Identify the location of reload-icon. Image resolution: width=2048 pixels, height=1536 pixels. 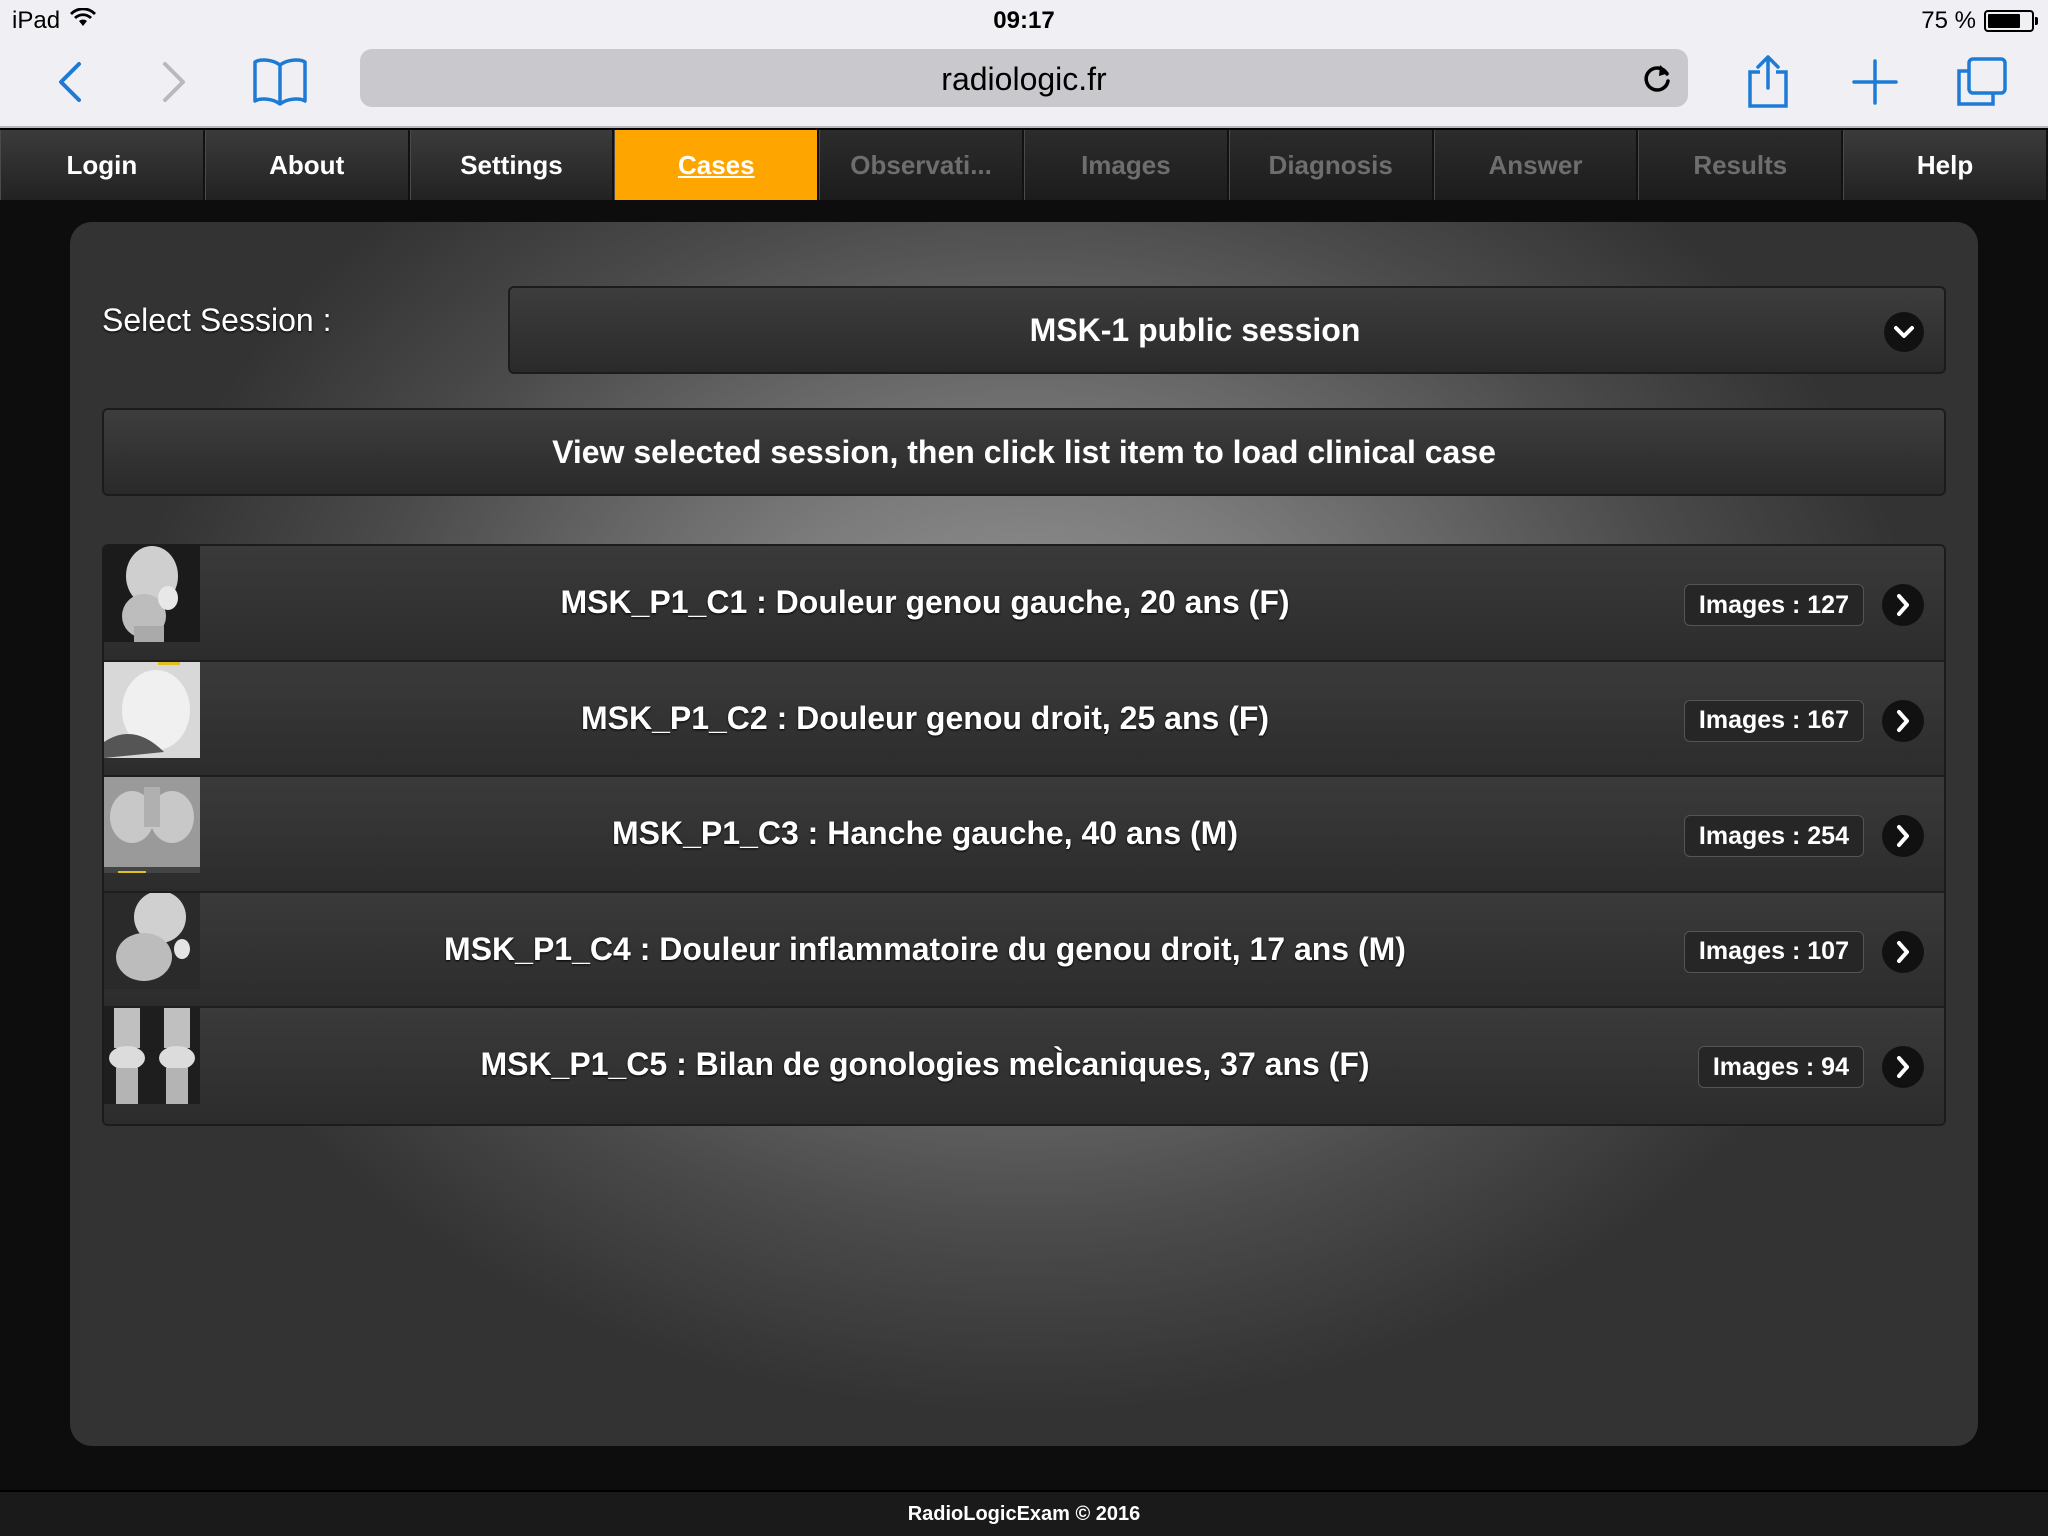
(1657, 78).